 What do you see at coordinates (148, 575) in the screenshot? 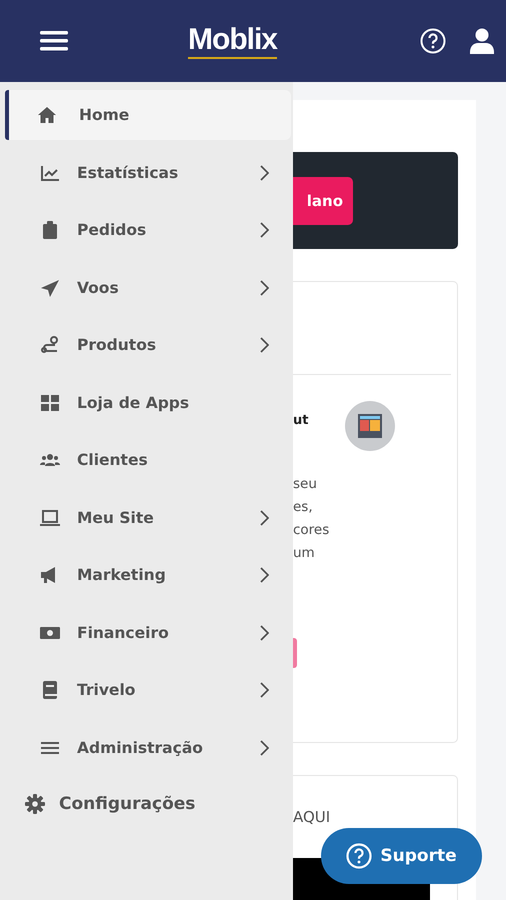
I see `menu-item: Marketing` at bounding box center [148, 575].